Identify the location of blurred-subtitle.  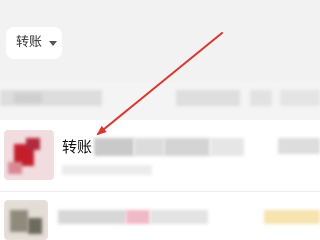
(107, 170).